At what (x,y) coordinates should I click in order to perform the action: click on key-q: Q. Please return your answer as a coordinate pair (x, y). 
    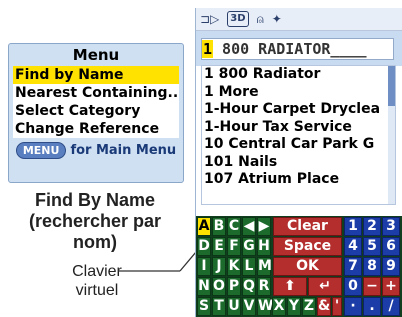
    Looking at the image, I should click on (249, 286).